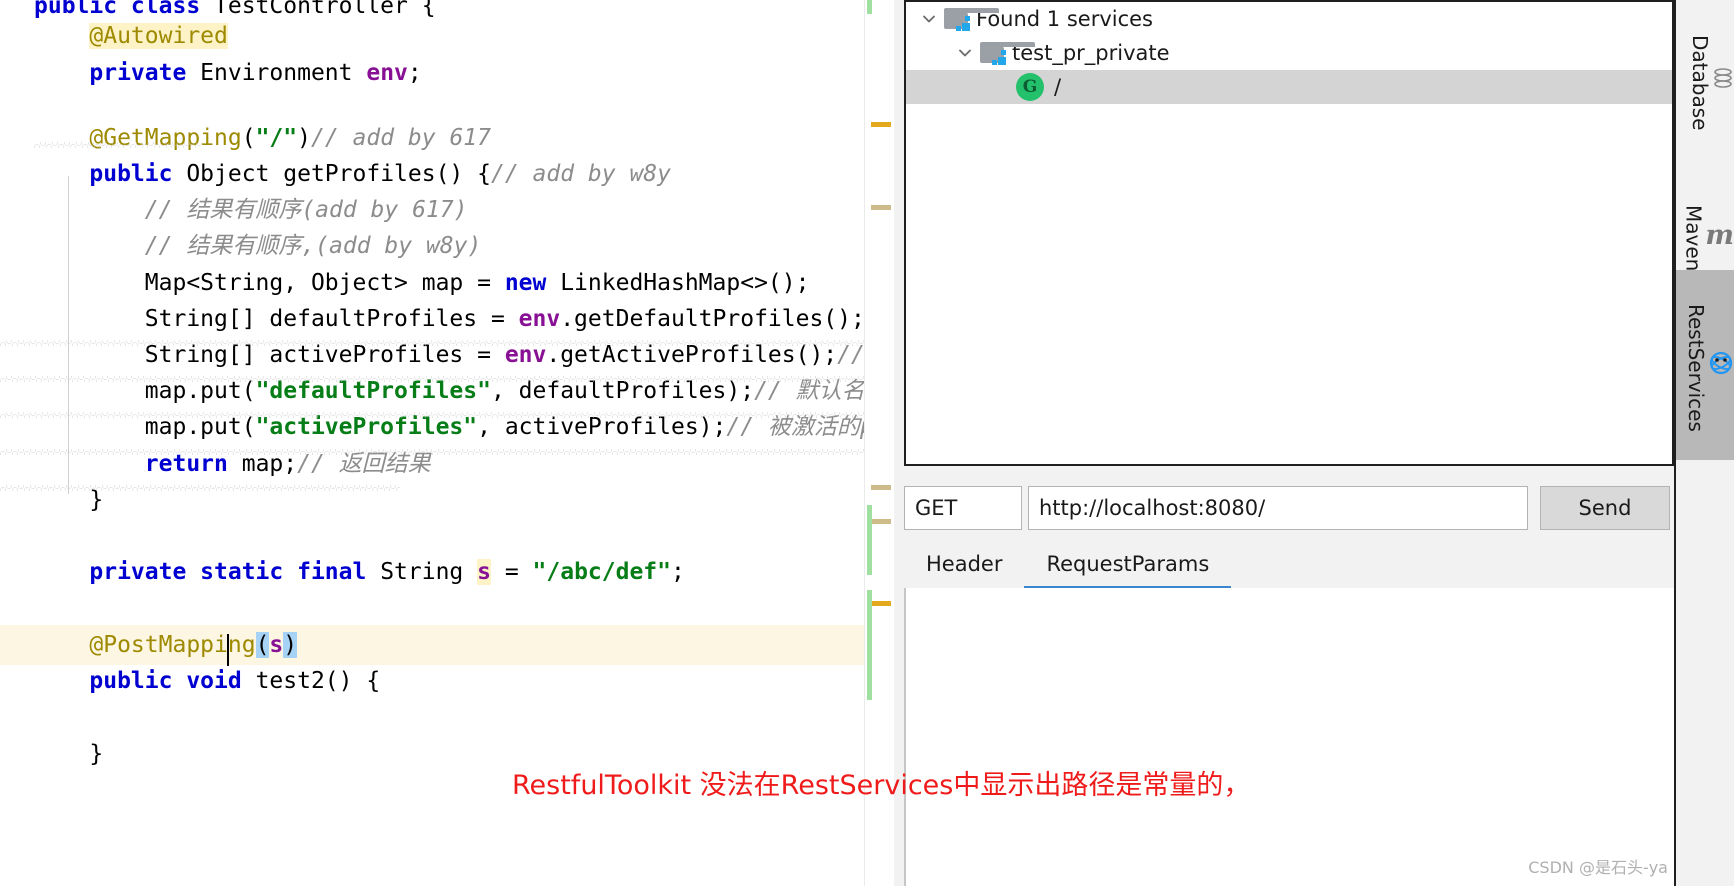  I want to click on code-line: // 结果有顺序,(add by w8y), so click(482, 246).